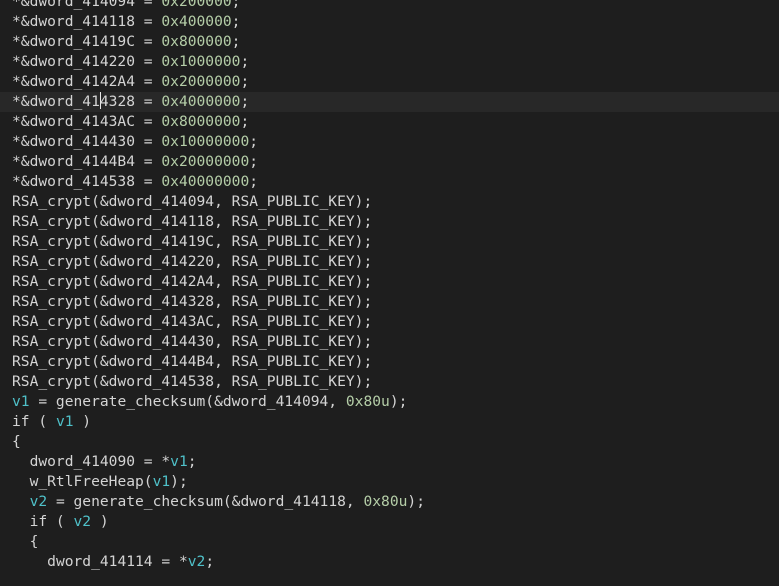 The height and width of the screenshot is (586, 779). What do you see at coordinates (86, 21) in the screenshot?
I see `code-token: *&dword_414118 =` at bounding box center [86, 21].